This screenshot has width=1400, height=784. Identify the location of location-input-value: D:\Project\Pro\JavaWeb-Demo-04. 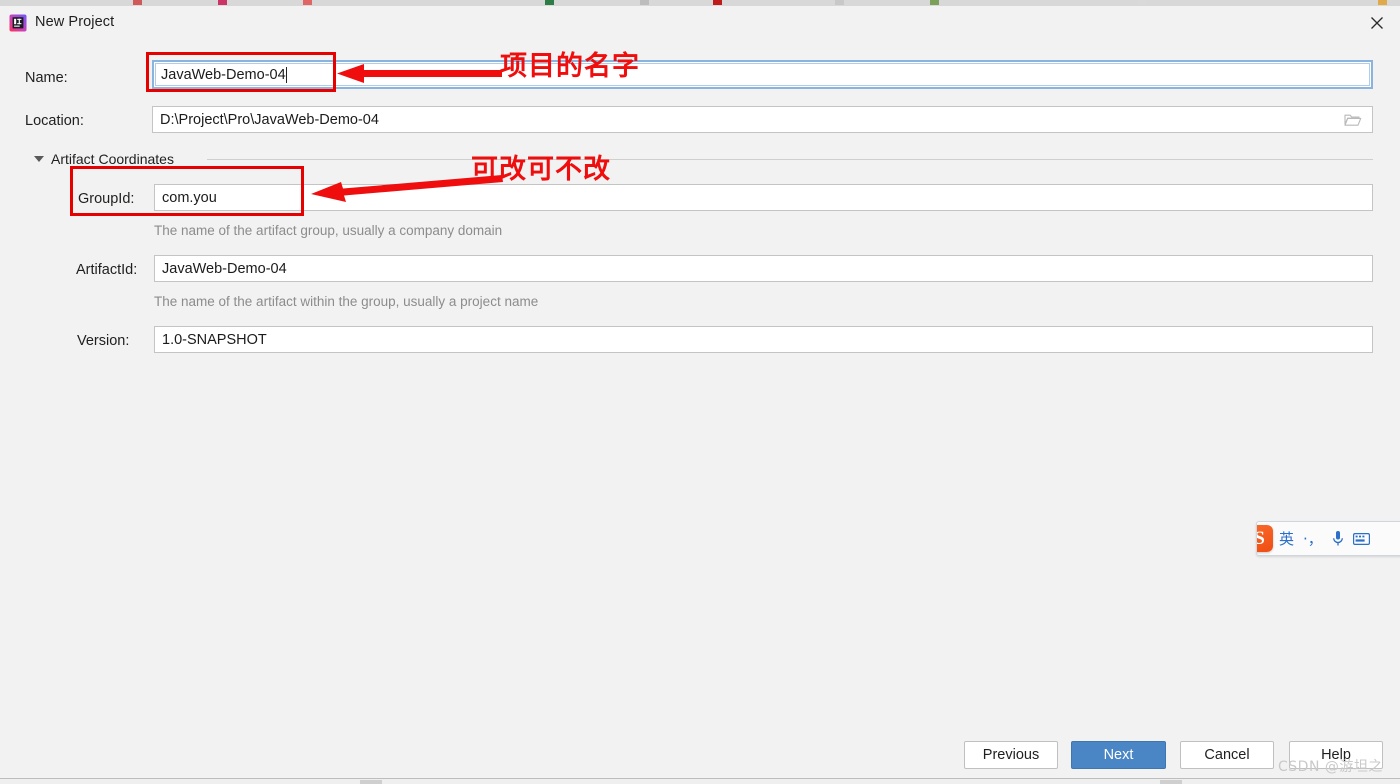
(269, 119).